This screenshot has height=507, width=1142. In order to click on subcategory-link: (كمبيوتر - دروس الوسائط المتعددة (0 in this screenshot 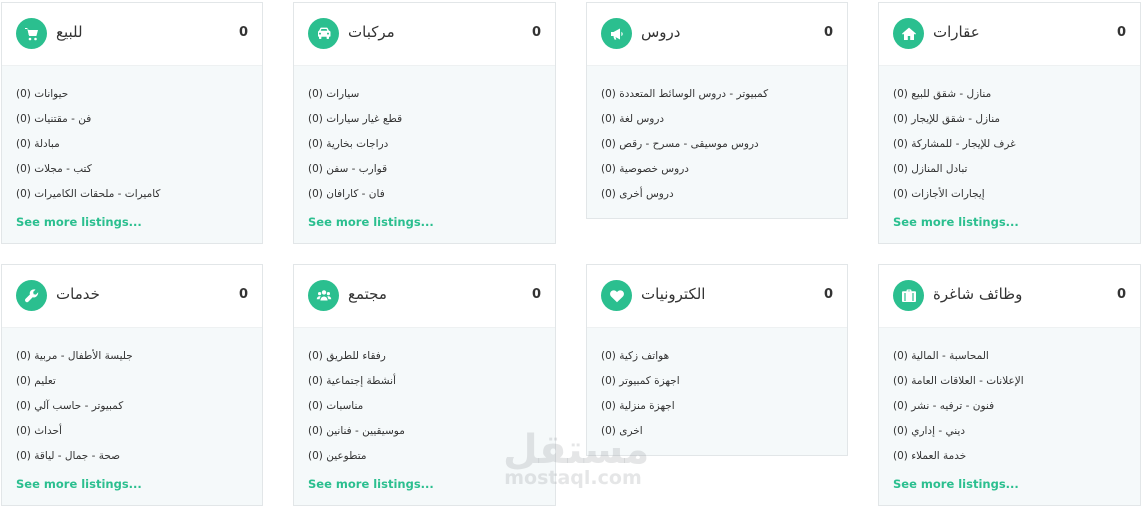, I will do `click(724, 98)`.